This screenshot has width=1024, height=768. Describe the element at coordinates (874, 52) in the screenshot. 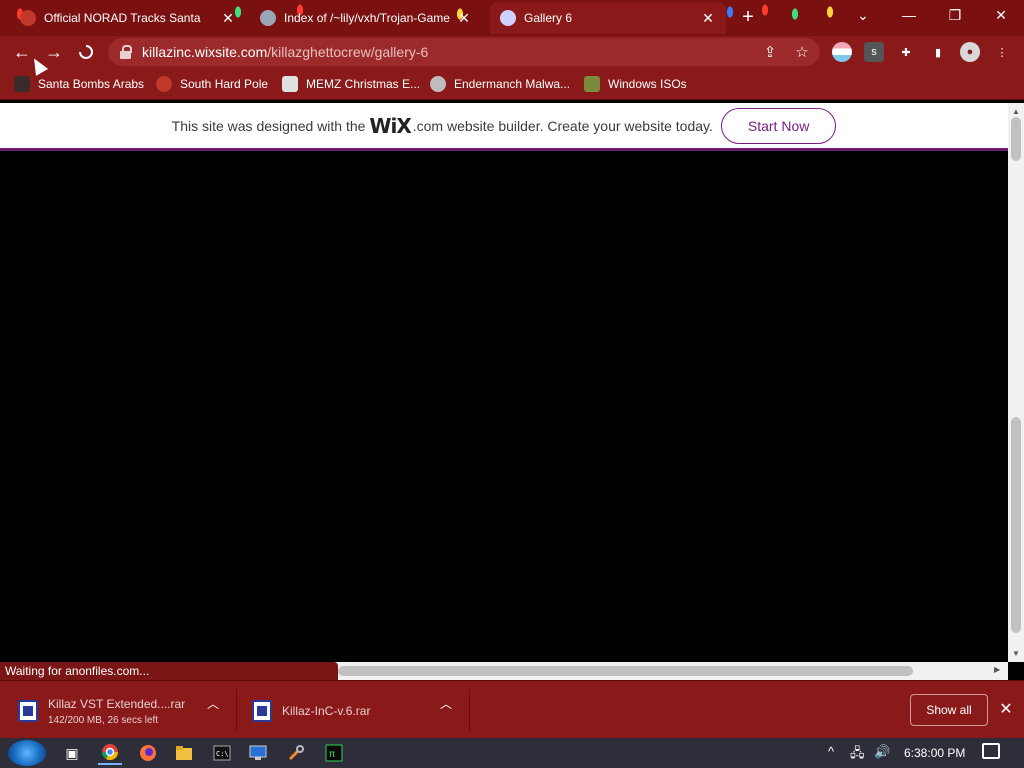

I see `extension-s-icon: s` at that location.